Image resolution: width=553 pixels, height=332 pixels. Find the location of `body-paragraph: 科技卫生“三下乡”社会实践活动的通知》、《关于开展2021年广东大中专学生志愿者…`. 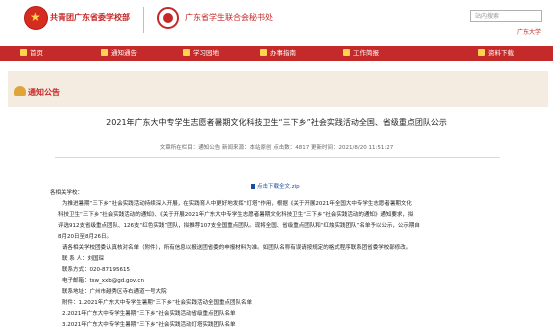

body-paragraph: 科技卫生“三下乡”社会实践活动的通知》、《关于开展2021年广东大中专学生志愿者… is located at coordinates (236, 215).